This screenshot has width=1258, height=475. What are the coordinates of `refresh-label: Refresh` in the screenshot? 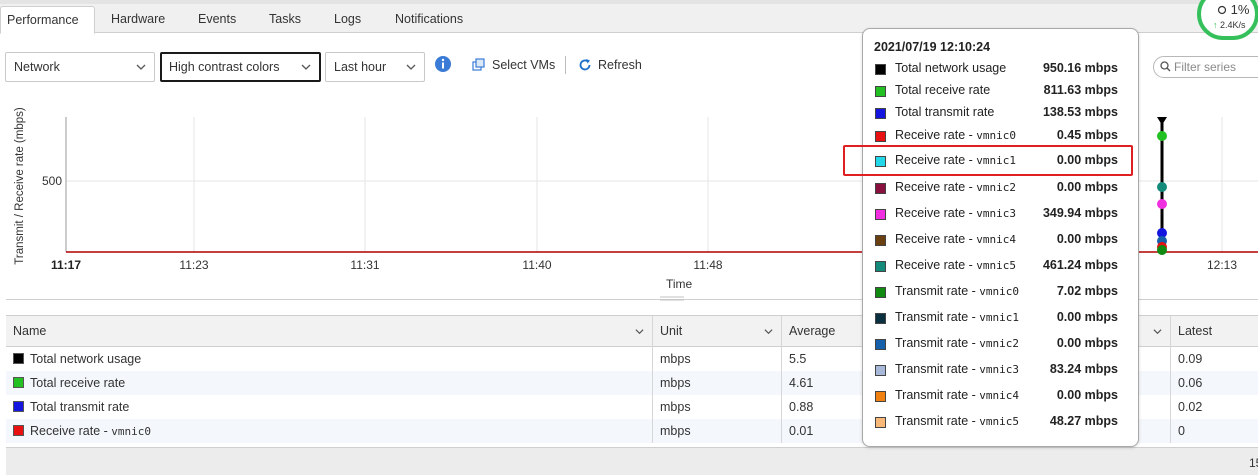 It's located at (620, 65).